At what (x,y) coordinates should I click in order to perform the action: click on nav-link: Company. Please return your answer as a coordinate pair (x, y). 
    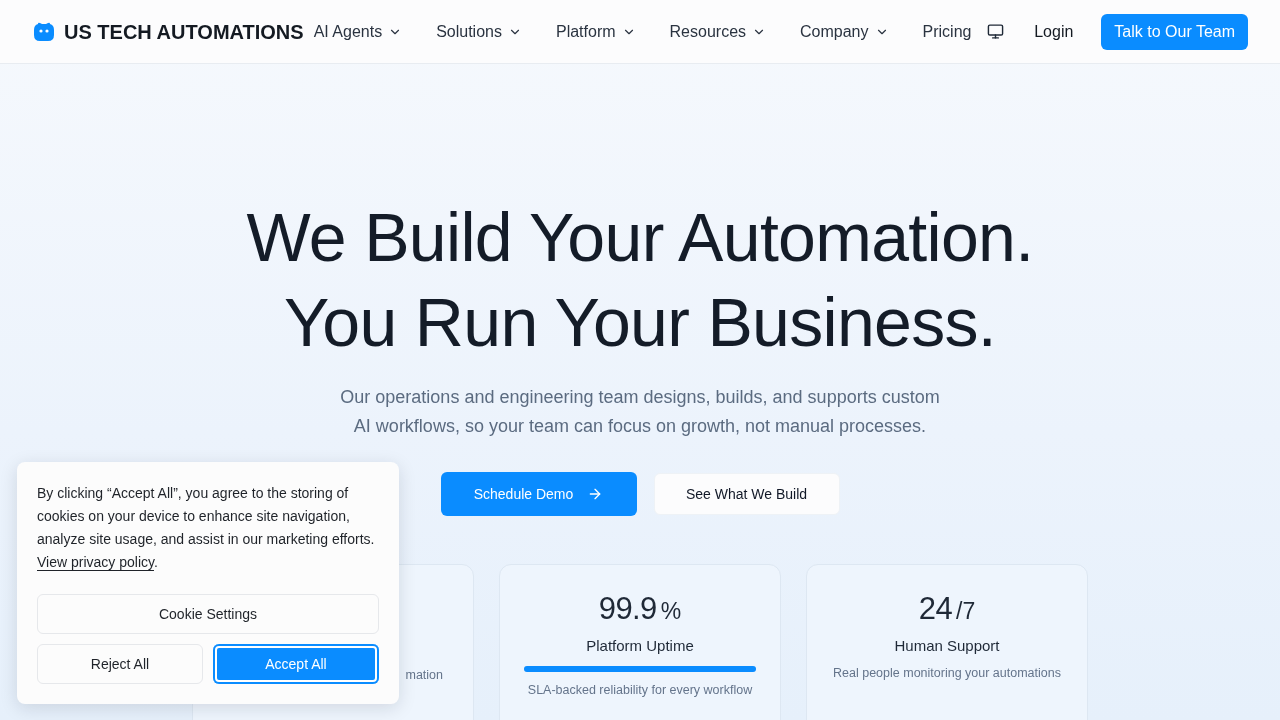
    Looking at the image, I should click on (844, 31).